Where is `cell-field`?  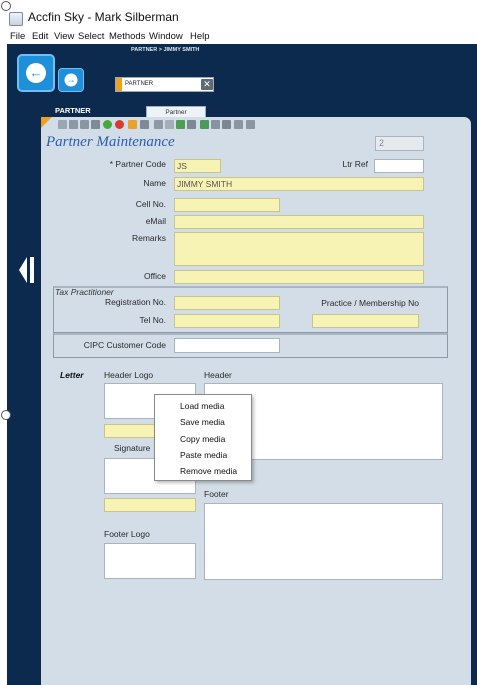 cell-field is located at coordinates (227, 205).